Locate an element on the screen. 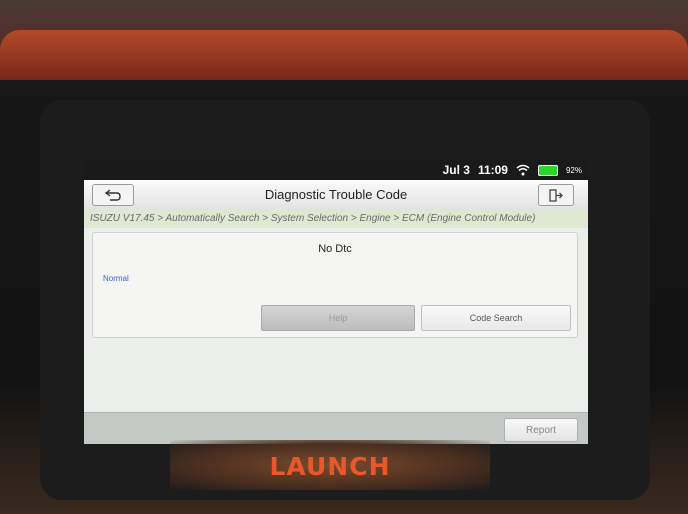 The image size is (688, 514). page-title: Diagnostic Trouble Code is located at coordinates (336, 194).